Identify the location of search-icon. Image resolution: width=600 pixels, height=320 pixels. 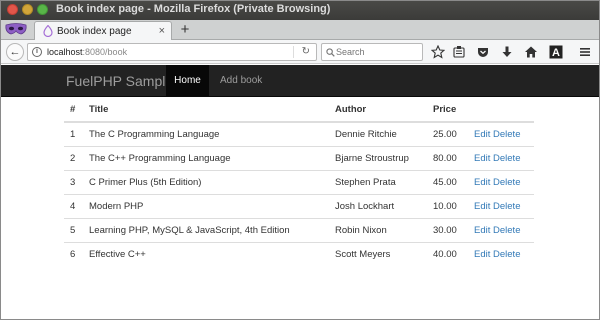
(330, 53).